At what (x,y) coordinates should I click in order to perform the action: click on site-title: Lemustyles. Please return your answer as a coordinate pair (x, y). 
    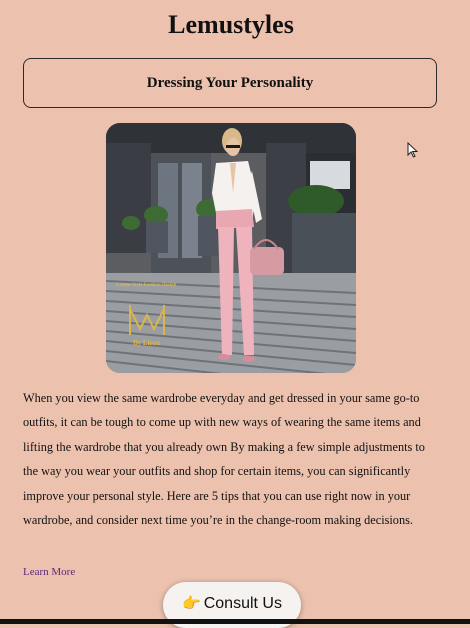
    Looking at the image, I should click on (231, 24).